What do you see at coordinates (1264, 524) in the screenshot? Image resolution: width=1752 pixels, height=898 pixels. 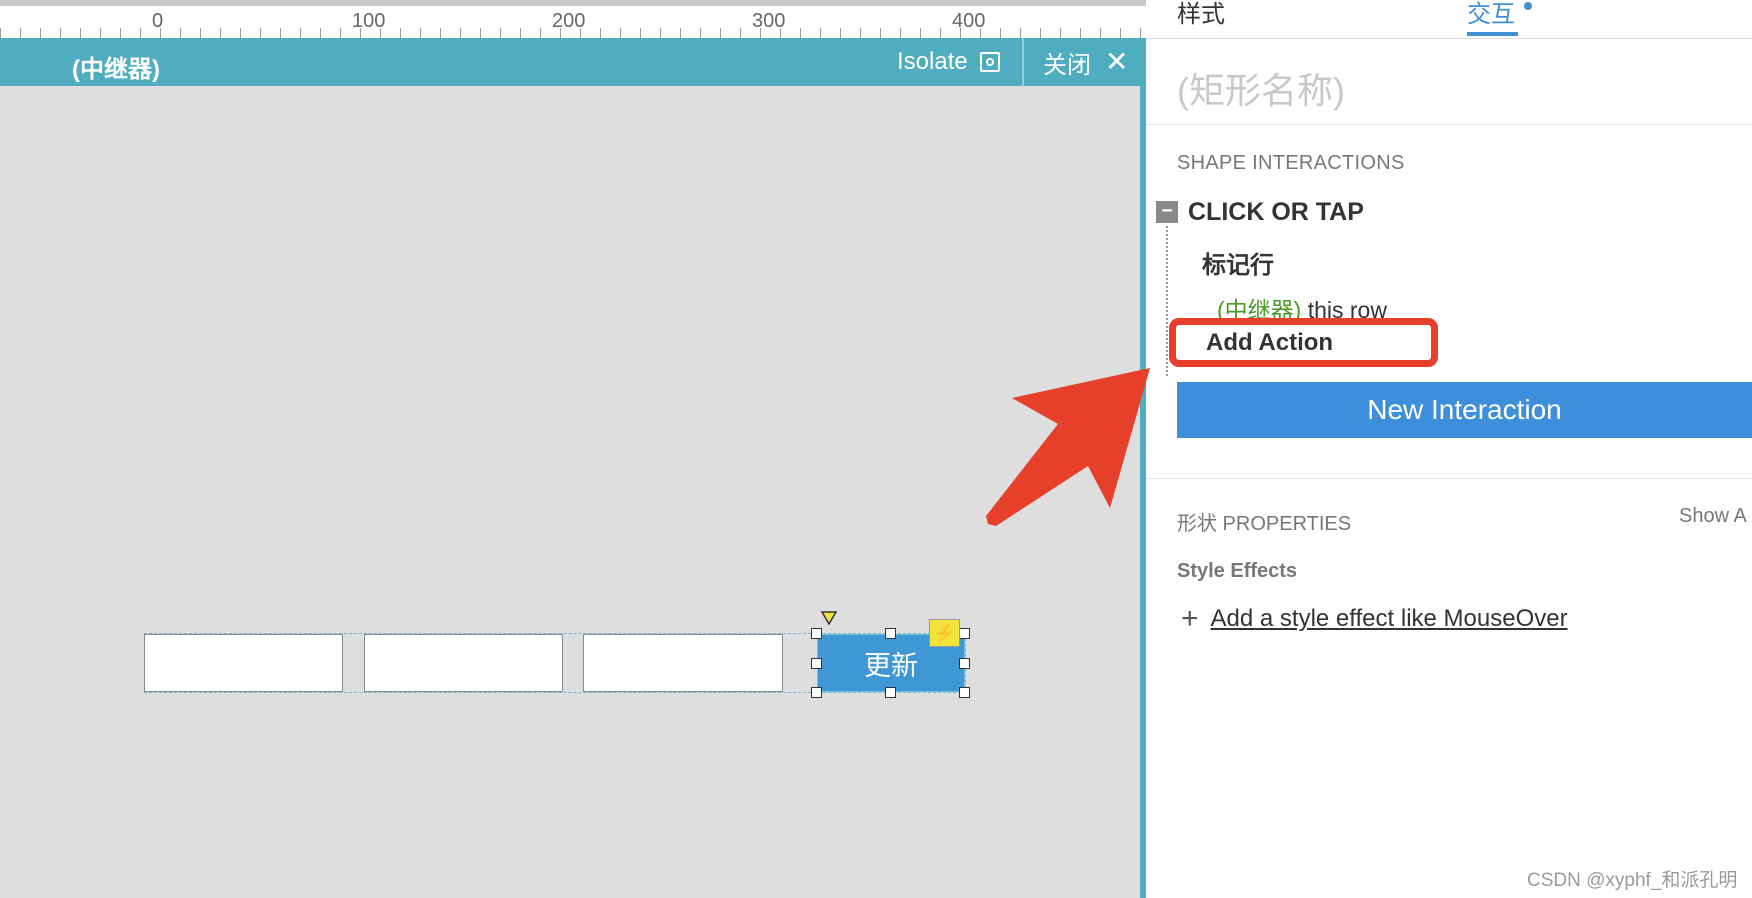 I see `properties-title: 形状 PROPERTIES` at bounding box center [1264, 524].